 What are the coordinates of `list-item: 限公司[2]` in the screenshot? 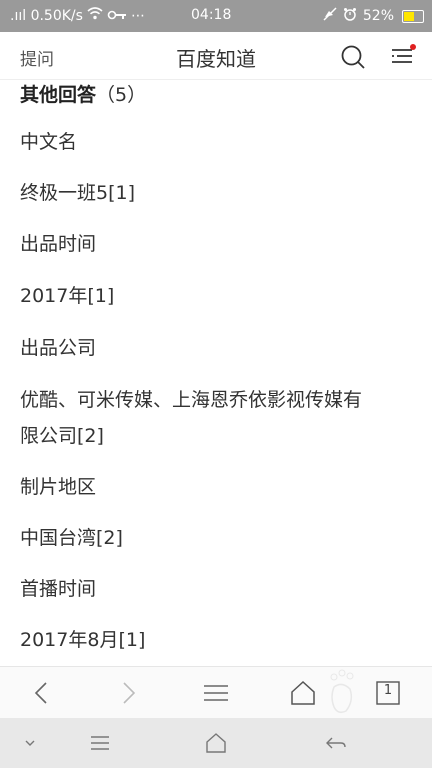 It's located at (62, 436).